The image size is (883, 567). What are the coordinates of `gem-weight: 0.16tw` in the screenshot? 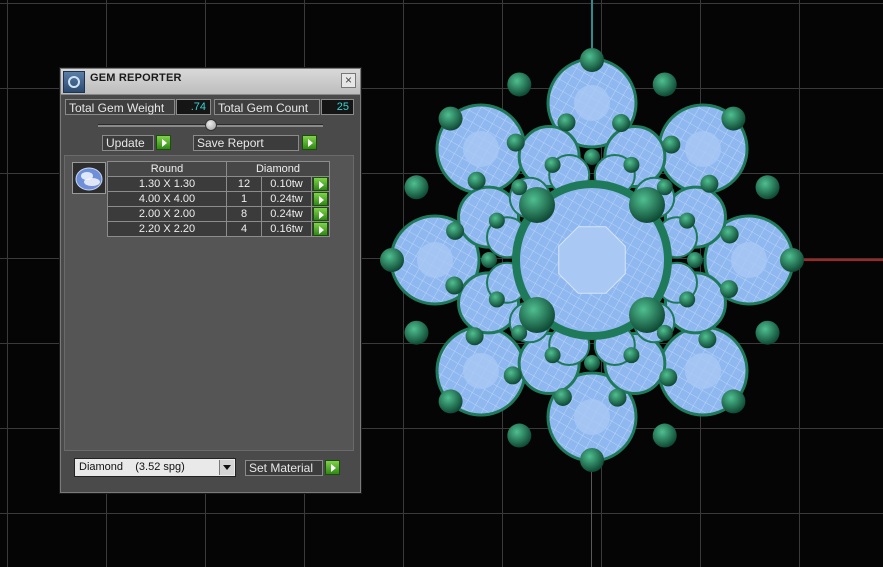 It's located at (286, 229).